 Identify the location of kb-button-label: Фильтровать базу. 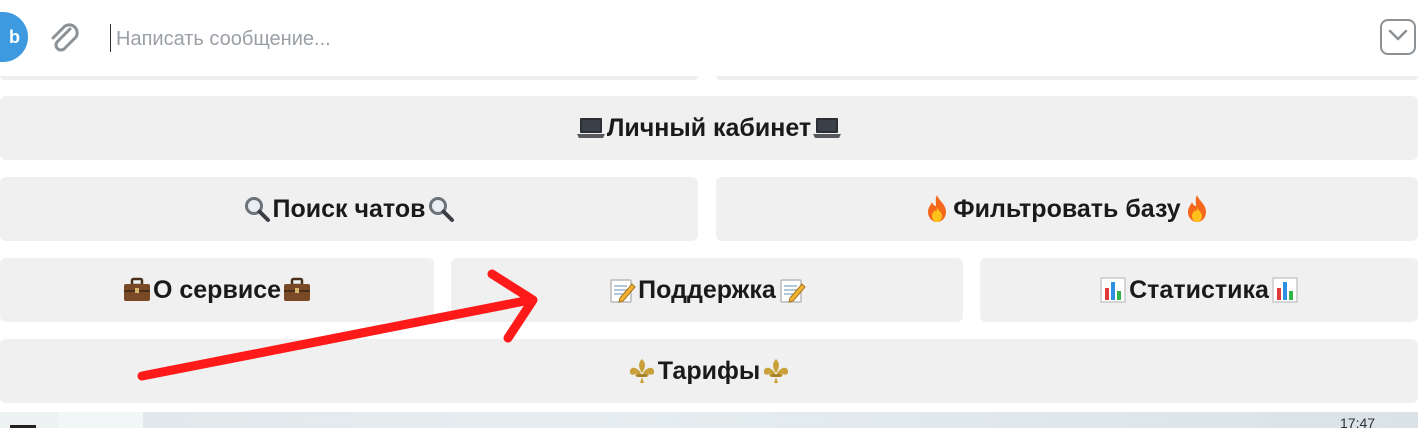
(1067, 208).